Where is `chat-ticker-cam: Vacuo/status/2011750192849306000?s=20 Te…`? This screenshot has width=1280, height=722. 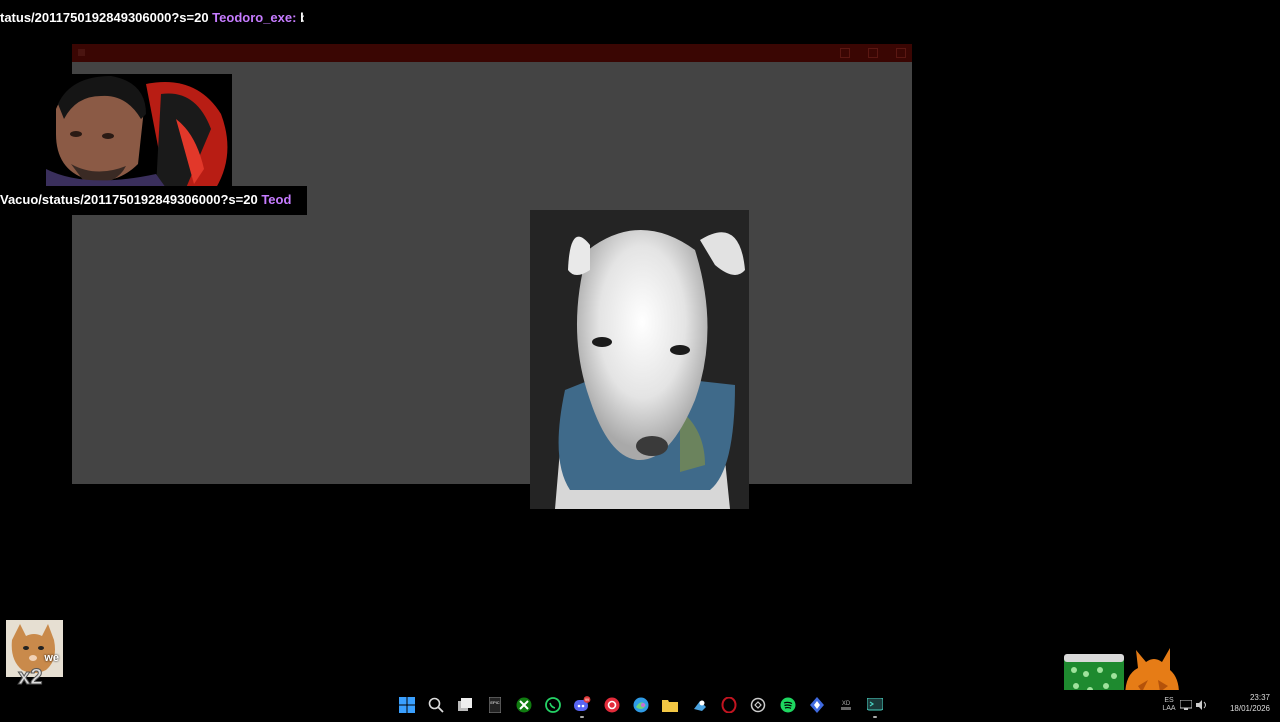 chat-ticker-cam: Vacuo/status/2011750192849306000?s=20 Te… is located at coordinates (153, 200).